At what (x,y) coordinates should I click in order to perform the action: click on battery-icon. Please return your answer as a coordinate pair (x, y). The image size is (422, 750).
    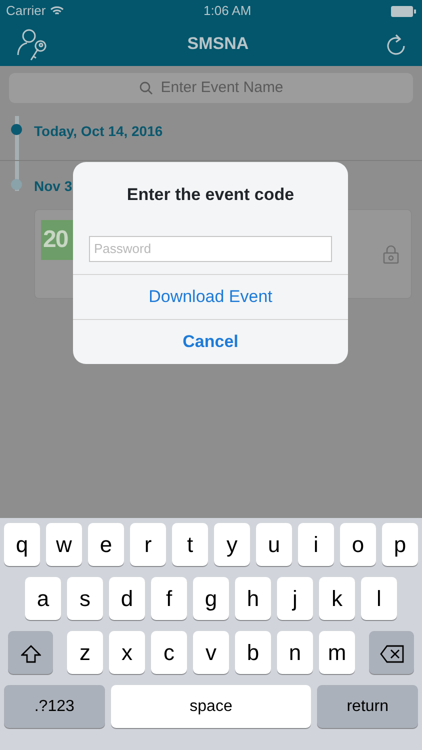
    Looking at the image, I should click on (403, 11).